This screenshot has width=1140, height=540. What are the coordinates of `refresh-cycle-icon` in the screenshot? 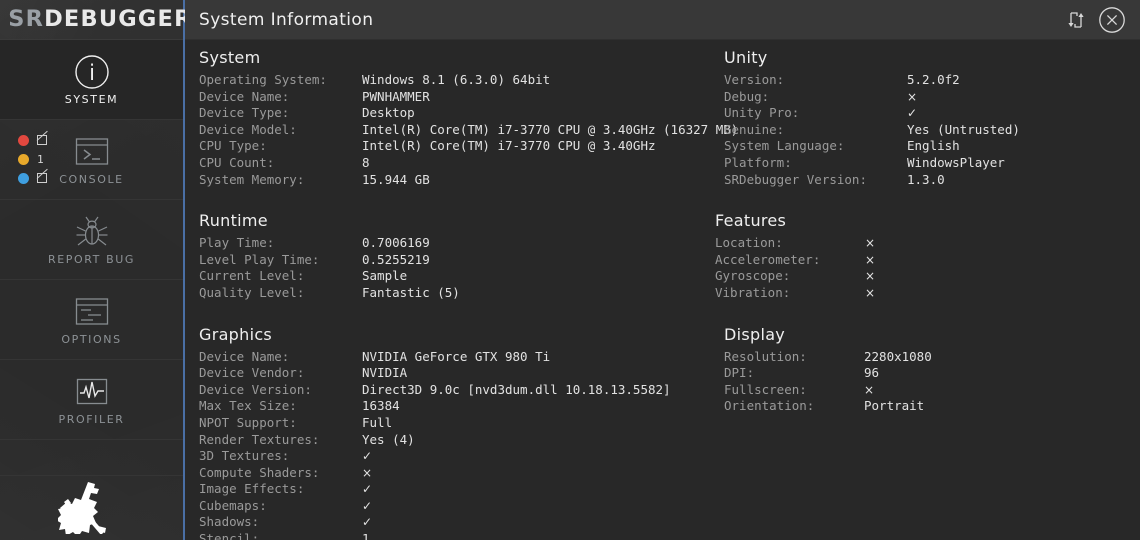 It's located at (1076, 20).